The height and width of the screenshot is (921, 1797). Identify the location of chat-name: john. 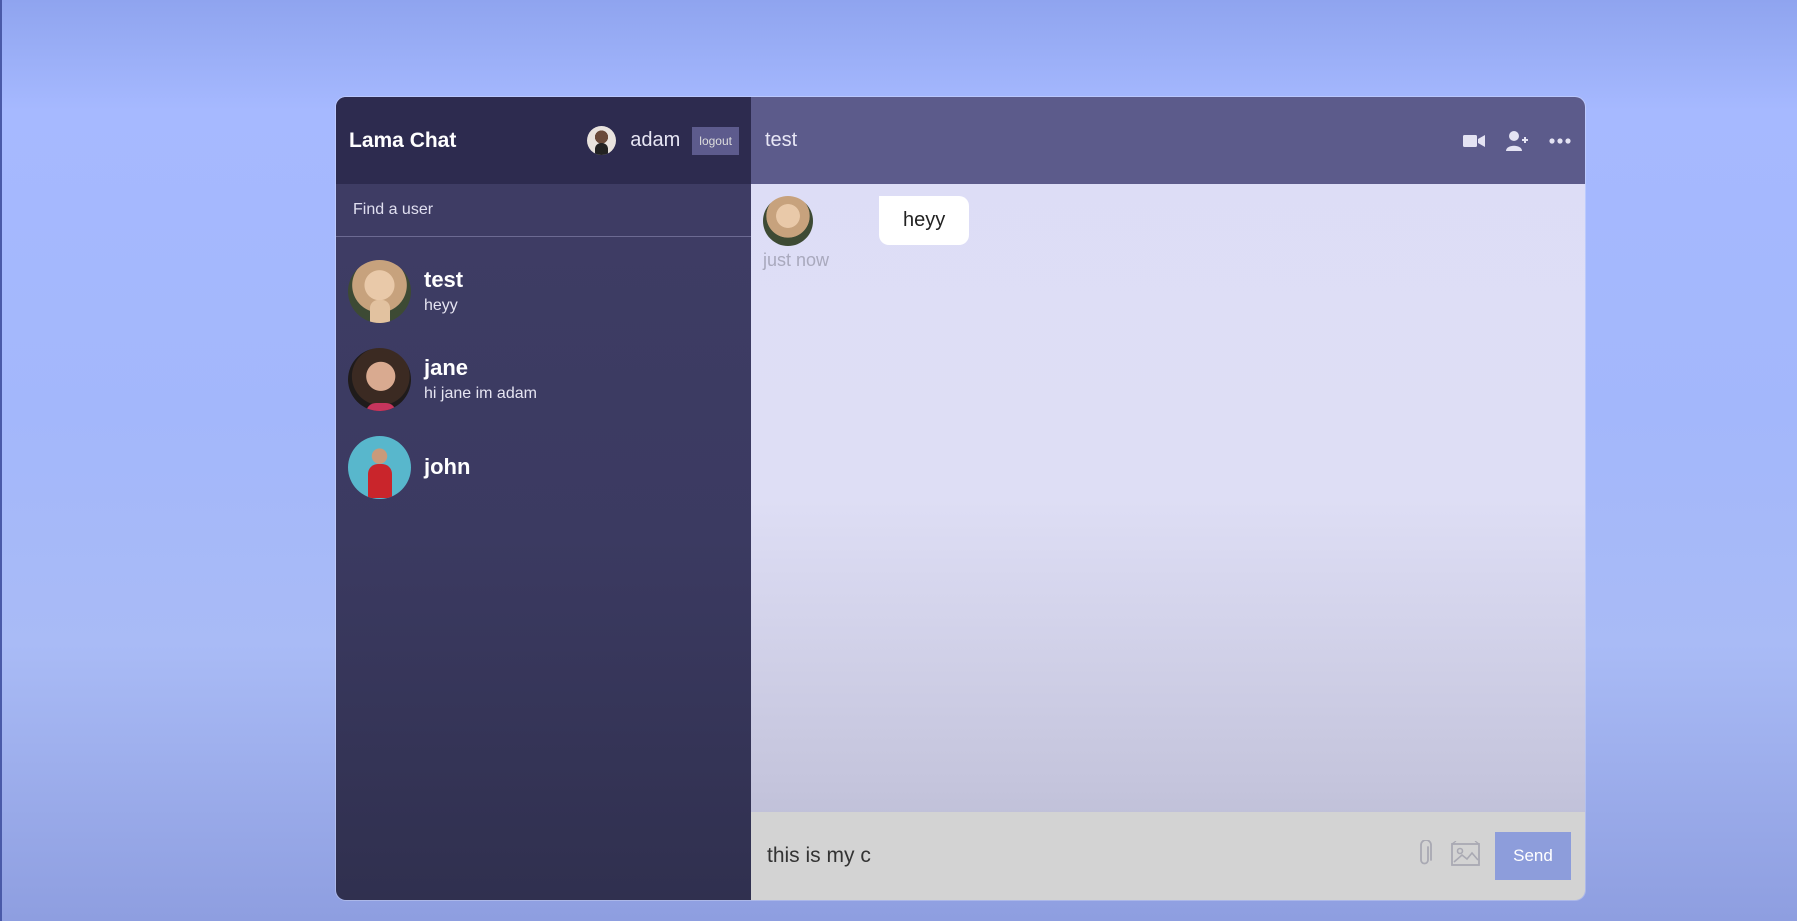
(447, 466).